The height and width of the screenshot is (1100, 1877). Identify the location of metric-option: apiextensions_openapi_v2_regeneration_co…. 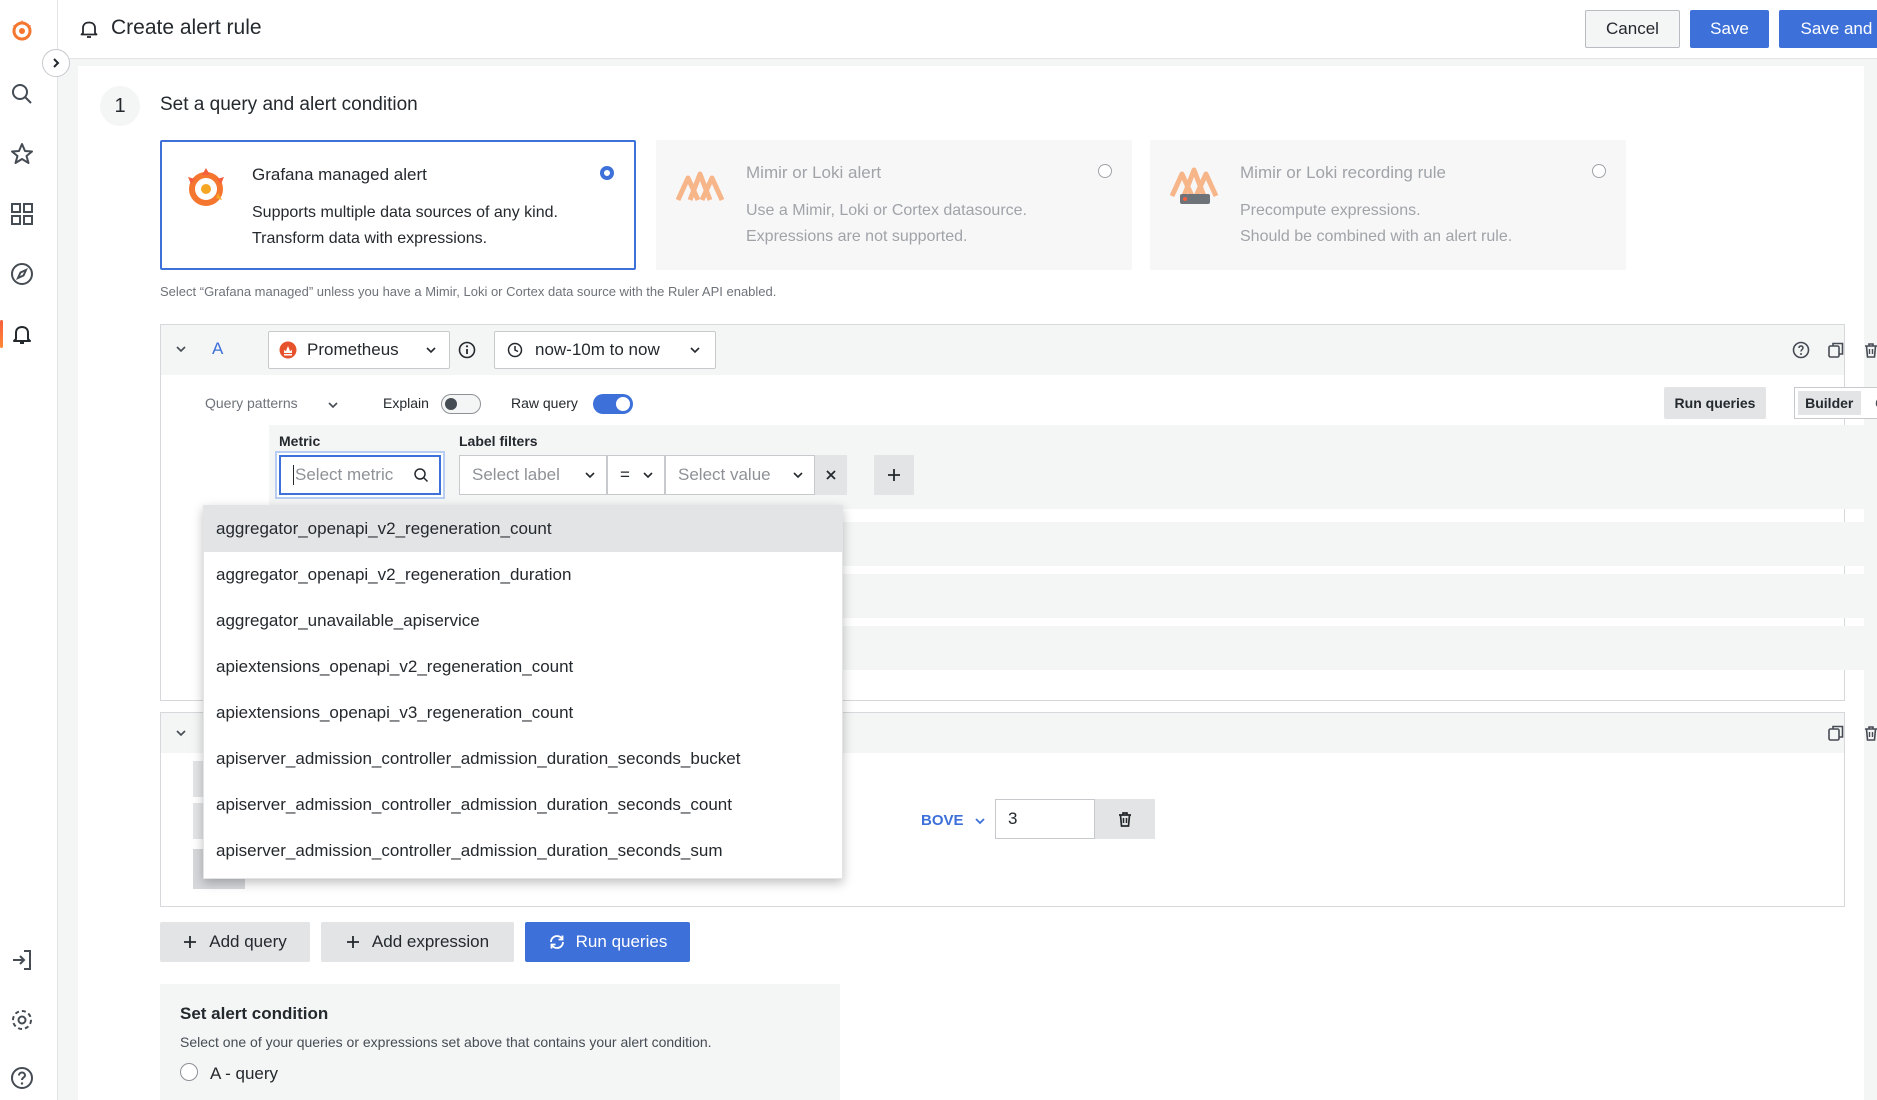
(523, 667).